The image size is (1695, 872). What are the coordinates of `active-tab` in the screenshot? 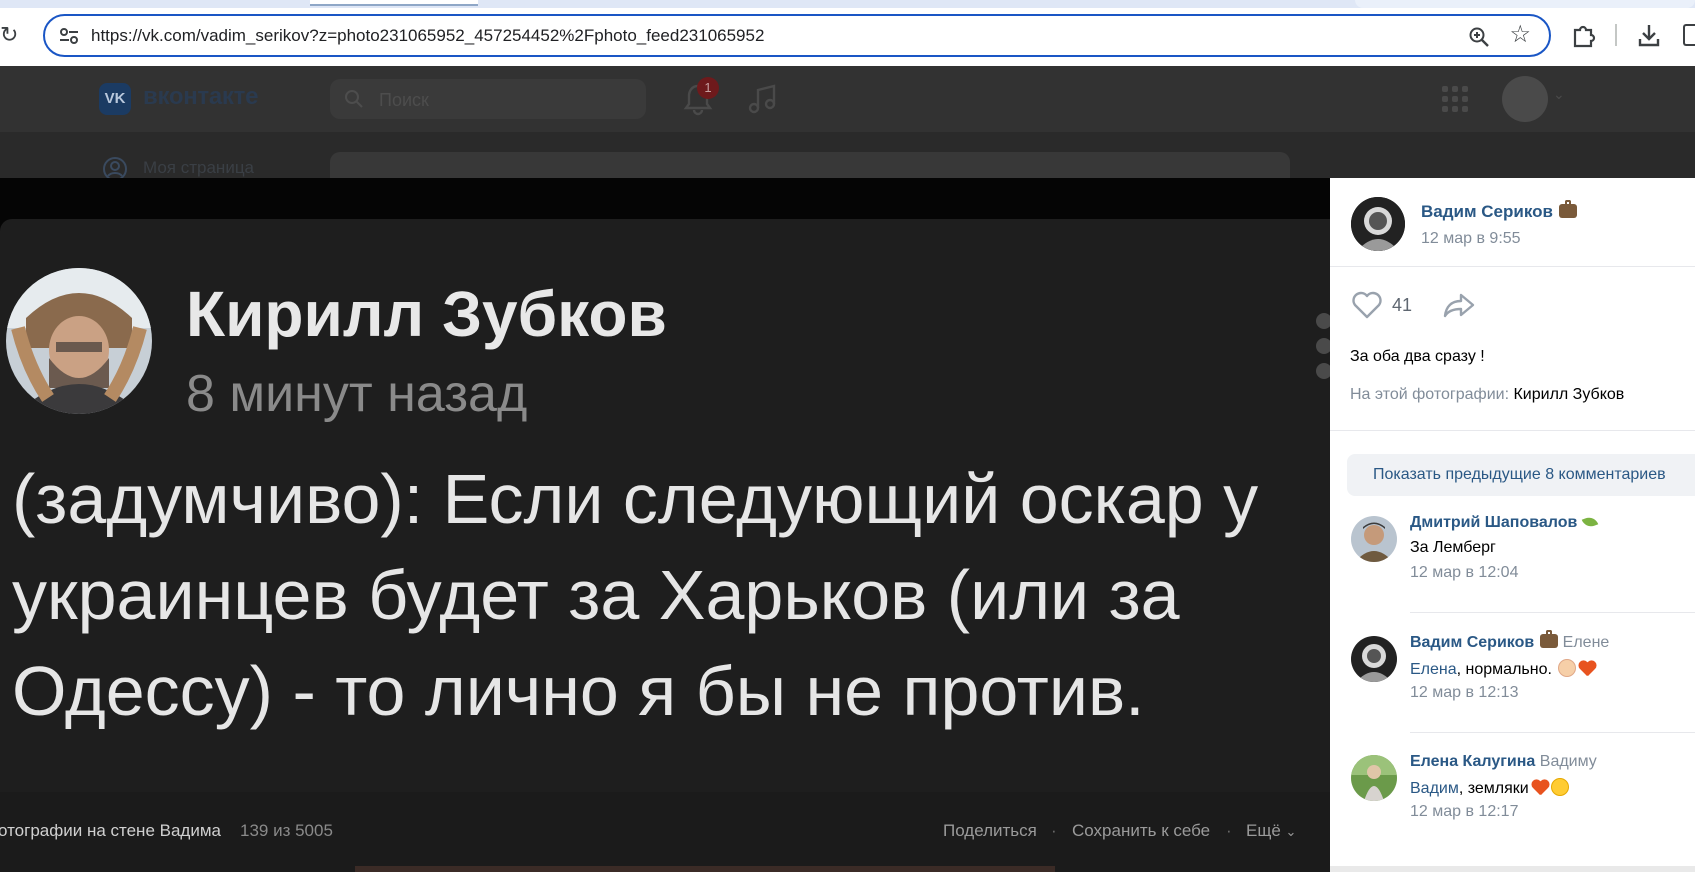 It's located at (394, 3).